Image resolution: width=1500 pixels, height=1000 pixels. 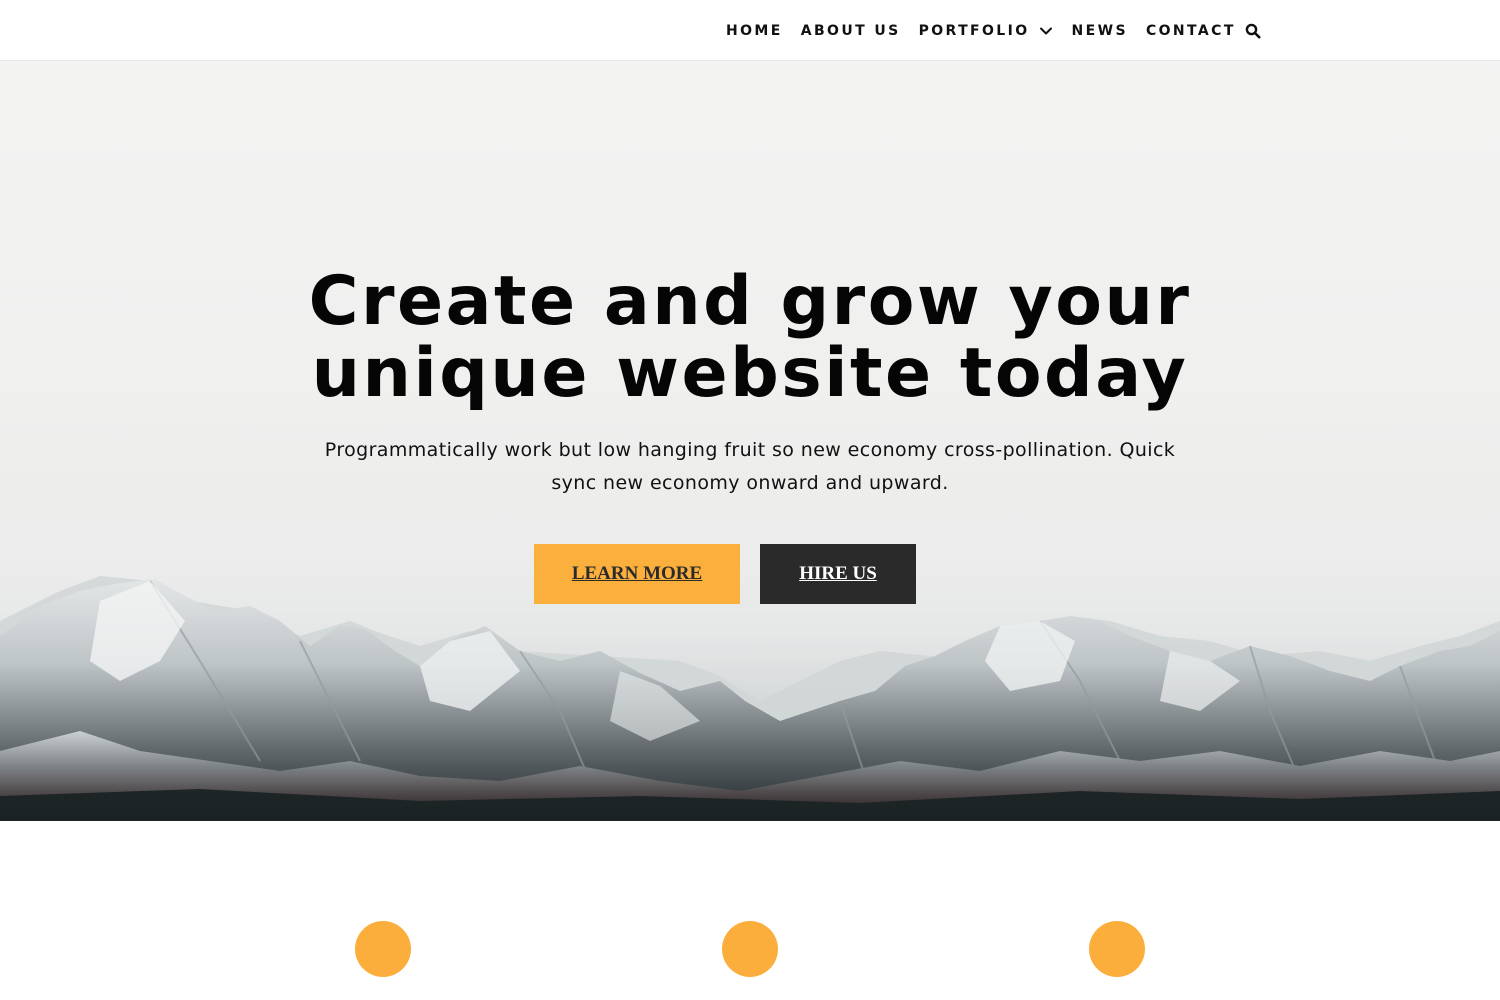 I want to click on nav-portfolio-label: PORTFOLIO, so click(x=974, y=30).